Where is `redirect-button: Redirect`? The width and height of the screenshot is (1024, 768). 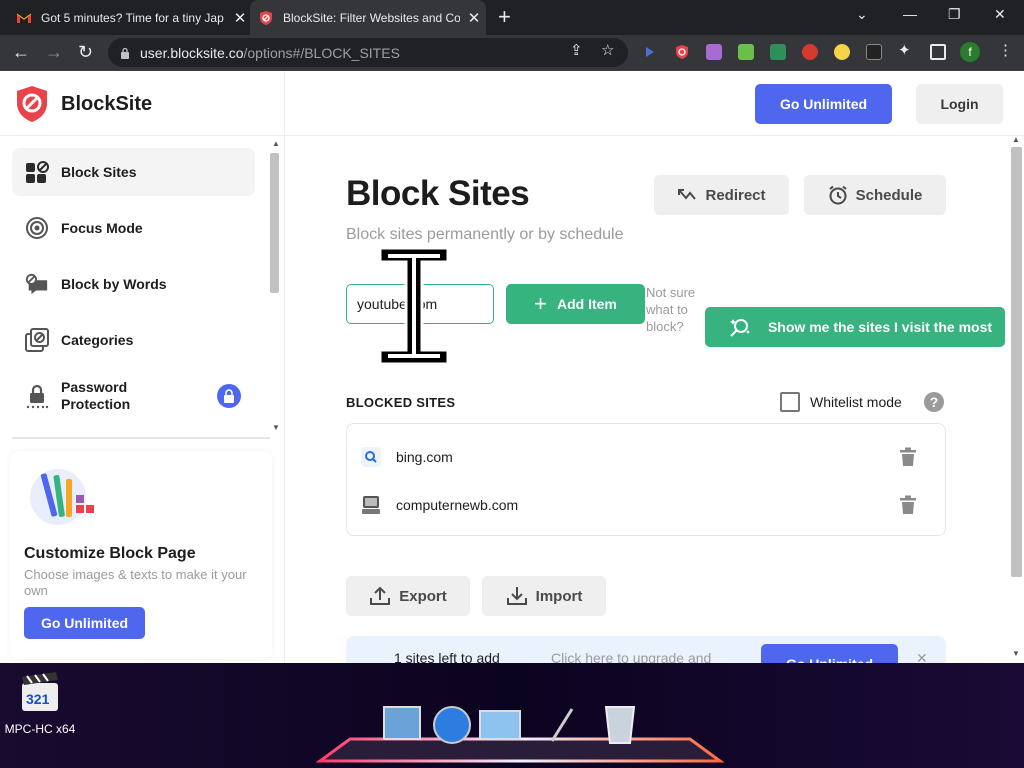
redirect-button: Redirect is located at coordinates (721, 195).